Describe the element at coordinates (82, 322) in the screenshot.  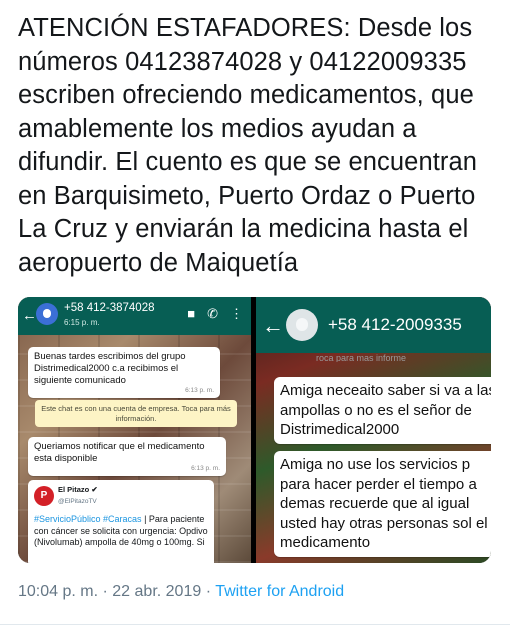
I see `last-seen: 6:15 p. m.` at that location.